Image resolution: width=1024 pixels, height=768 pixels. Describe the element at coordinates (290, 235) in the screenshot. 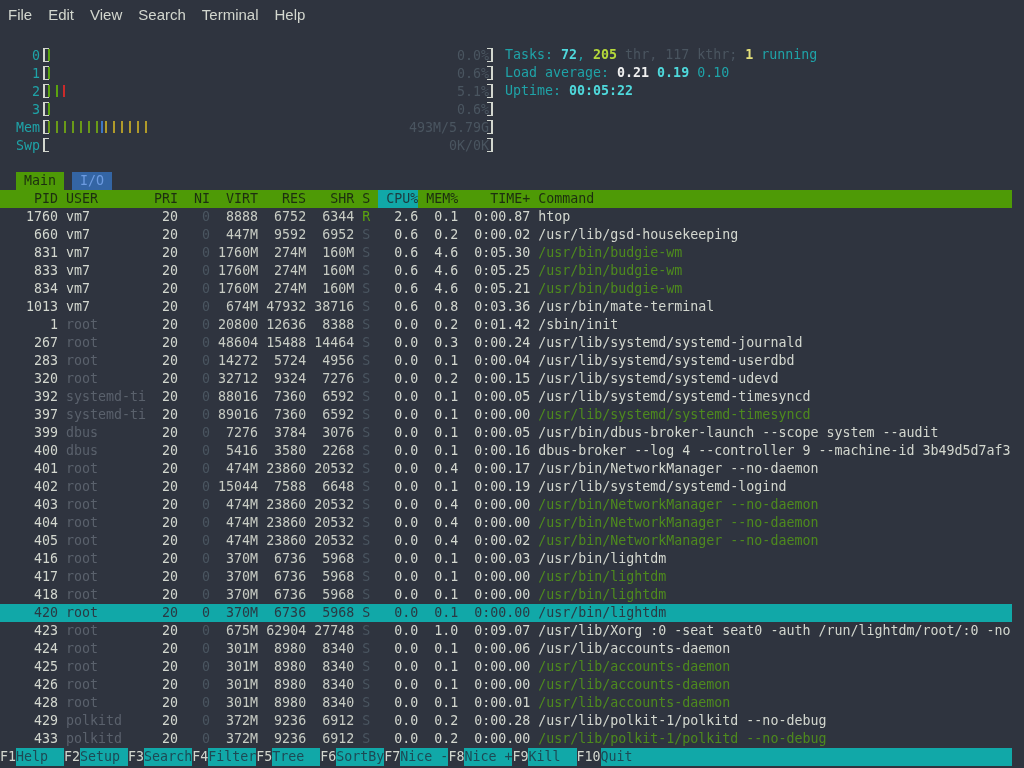

I see `table-cell-text: 9592` at that location.